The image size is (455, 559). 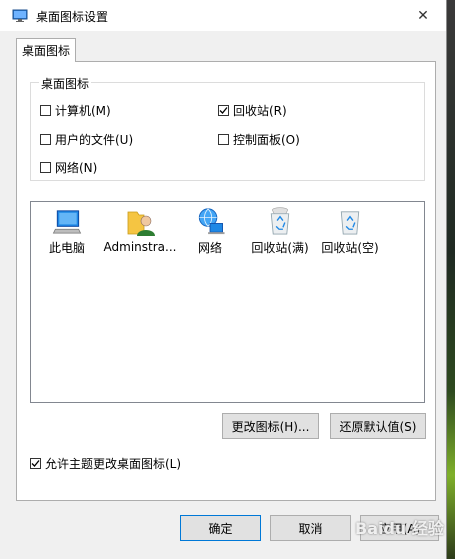 What do you see at coordinates (209, 248) in the screenshot?
I see `icon-label: 网络` at bounding box center [209, 248].